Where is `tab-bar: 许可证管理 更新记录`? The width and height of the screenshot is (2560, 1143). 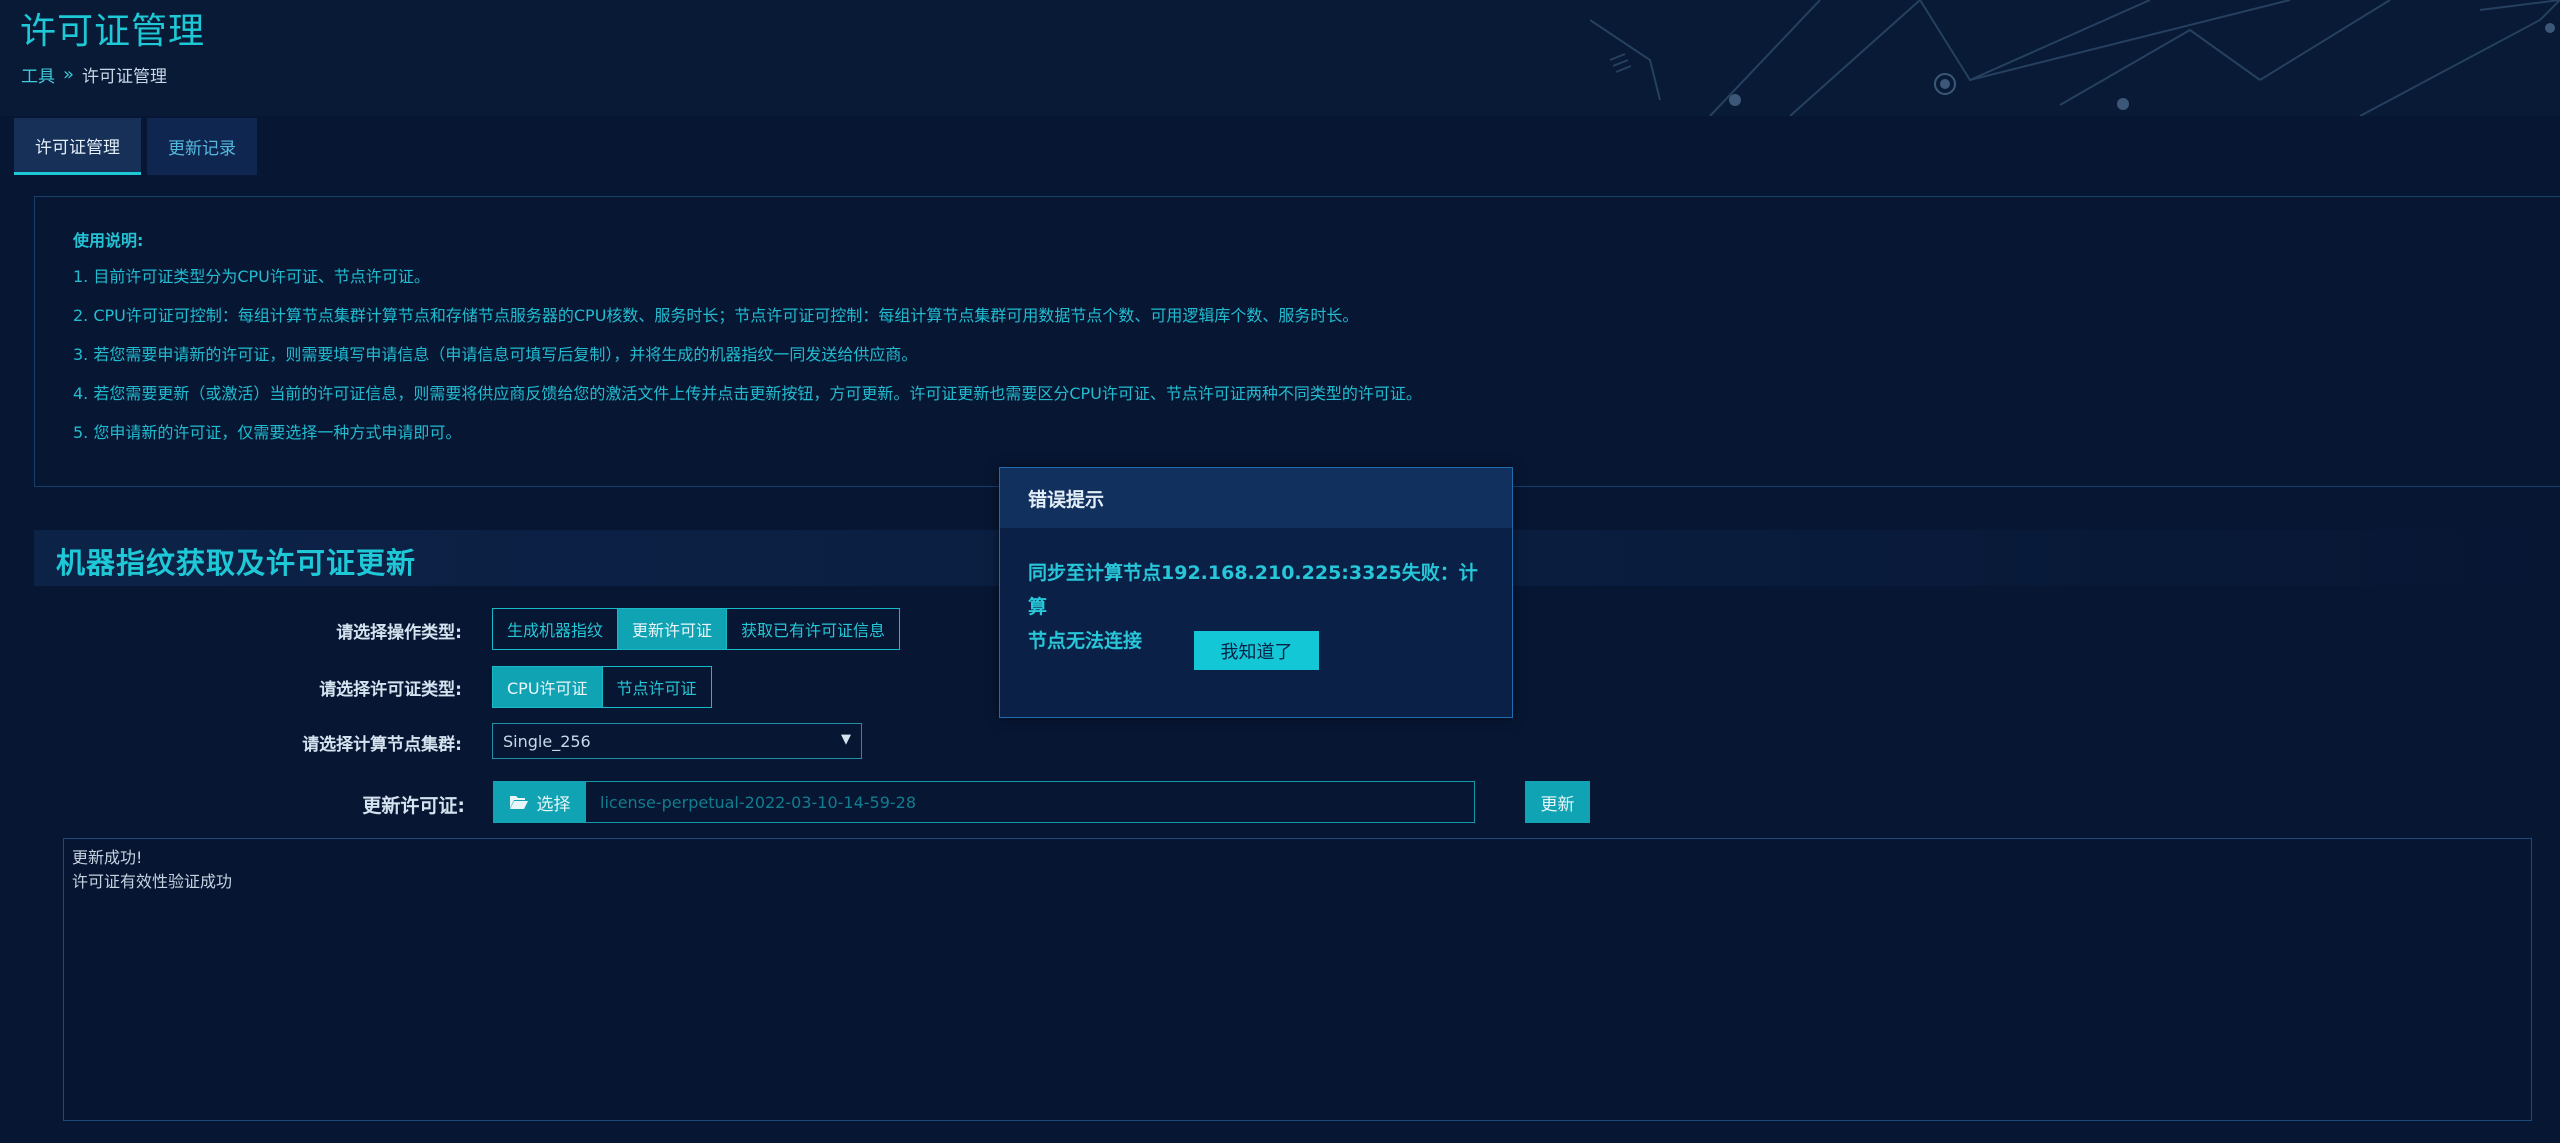
tab-bar: 许可证管理 更新记录 is located at coordinates (135, 146).